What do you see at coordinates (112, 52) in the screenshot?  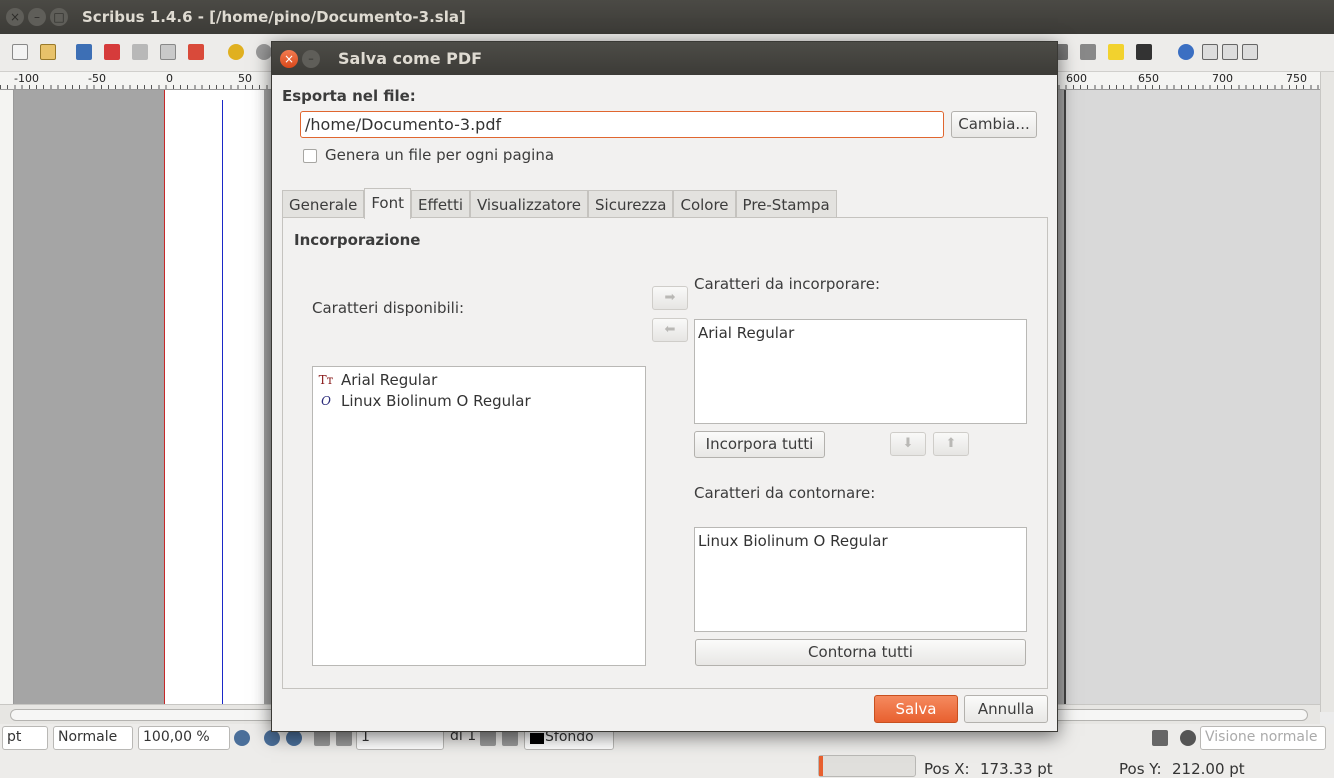 I see `close-document-icon` at bounding box center [112, 52].